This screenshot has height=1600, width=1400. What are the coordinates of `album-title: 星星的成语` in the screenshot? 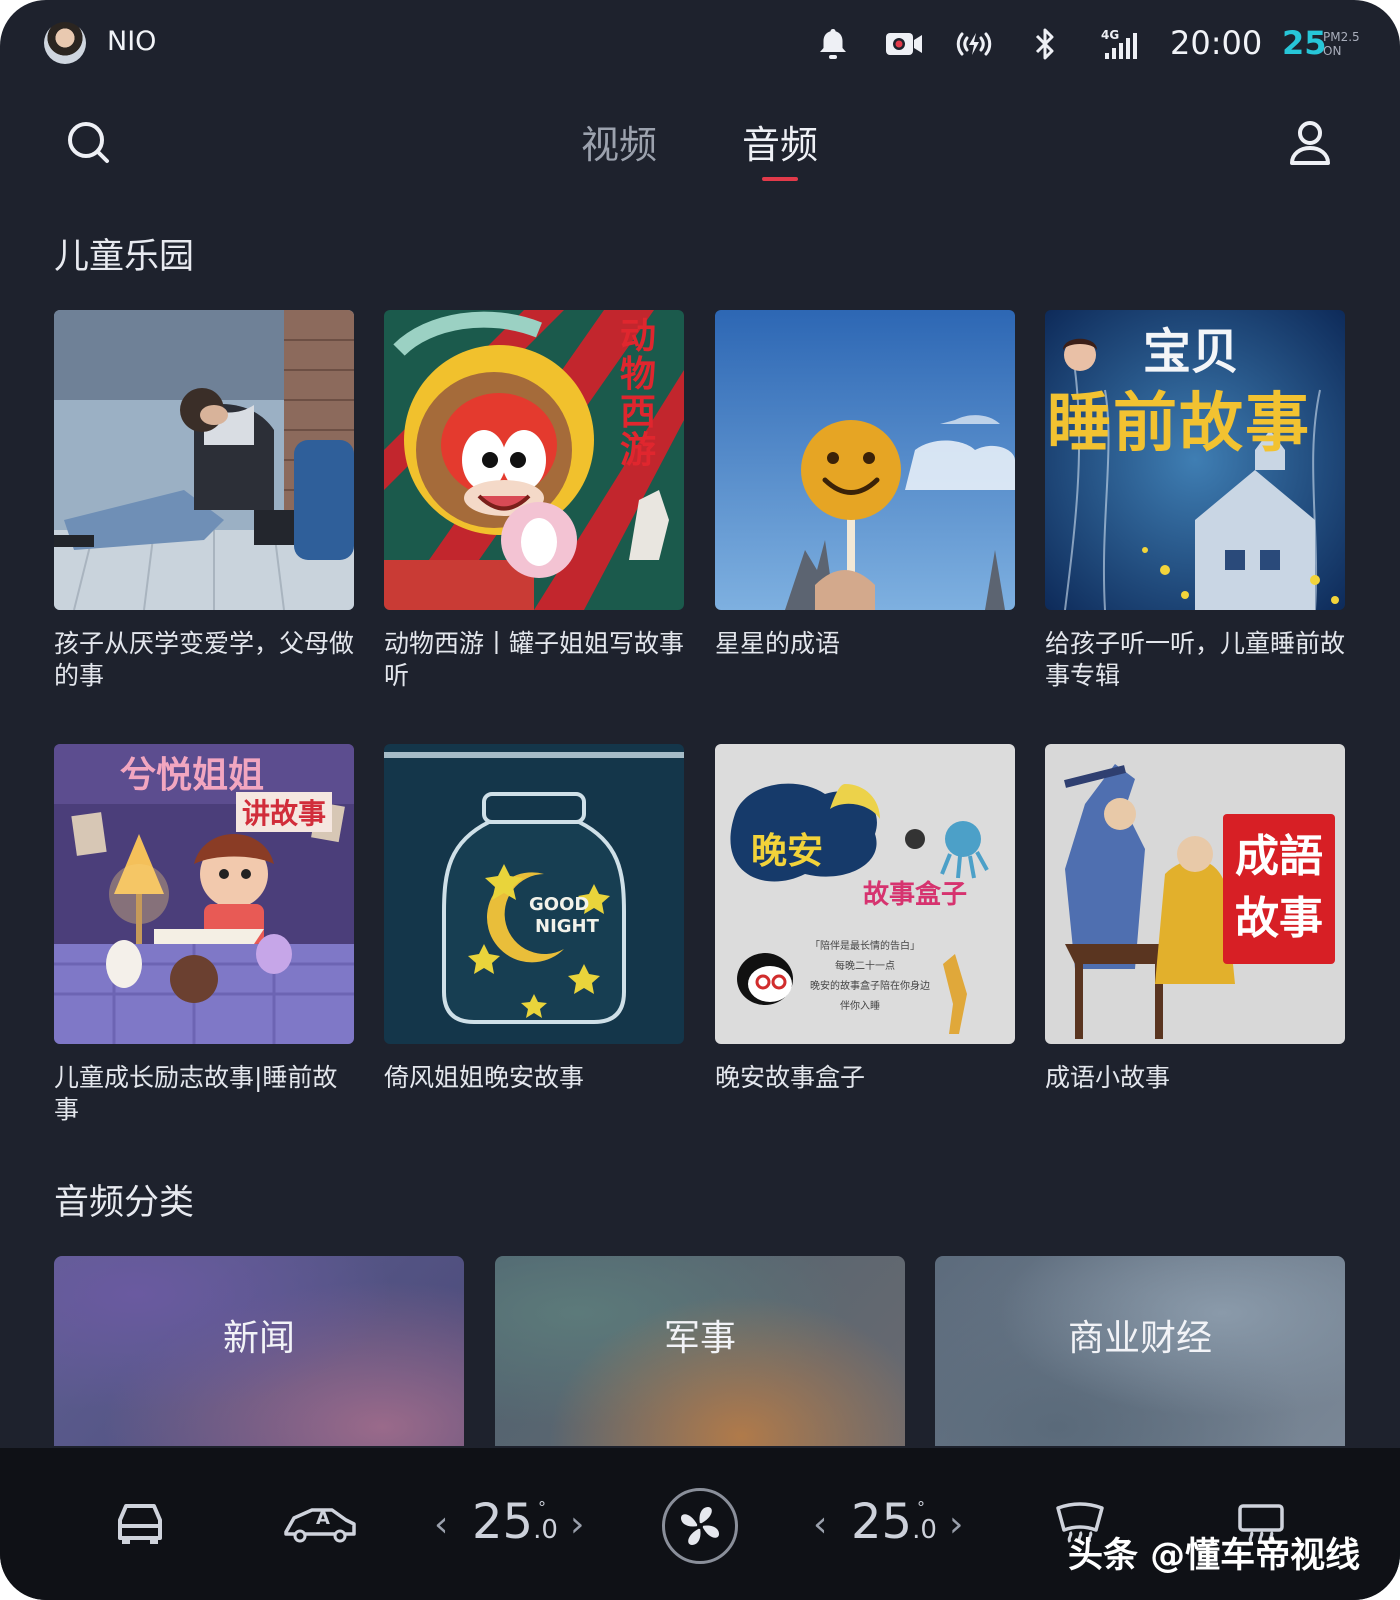 It's located at (778, 643).